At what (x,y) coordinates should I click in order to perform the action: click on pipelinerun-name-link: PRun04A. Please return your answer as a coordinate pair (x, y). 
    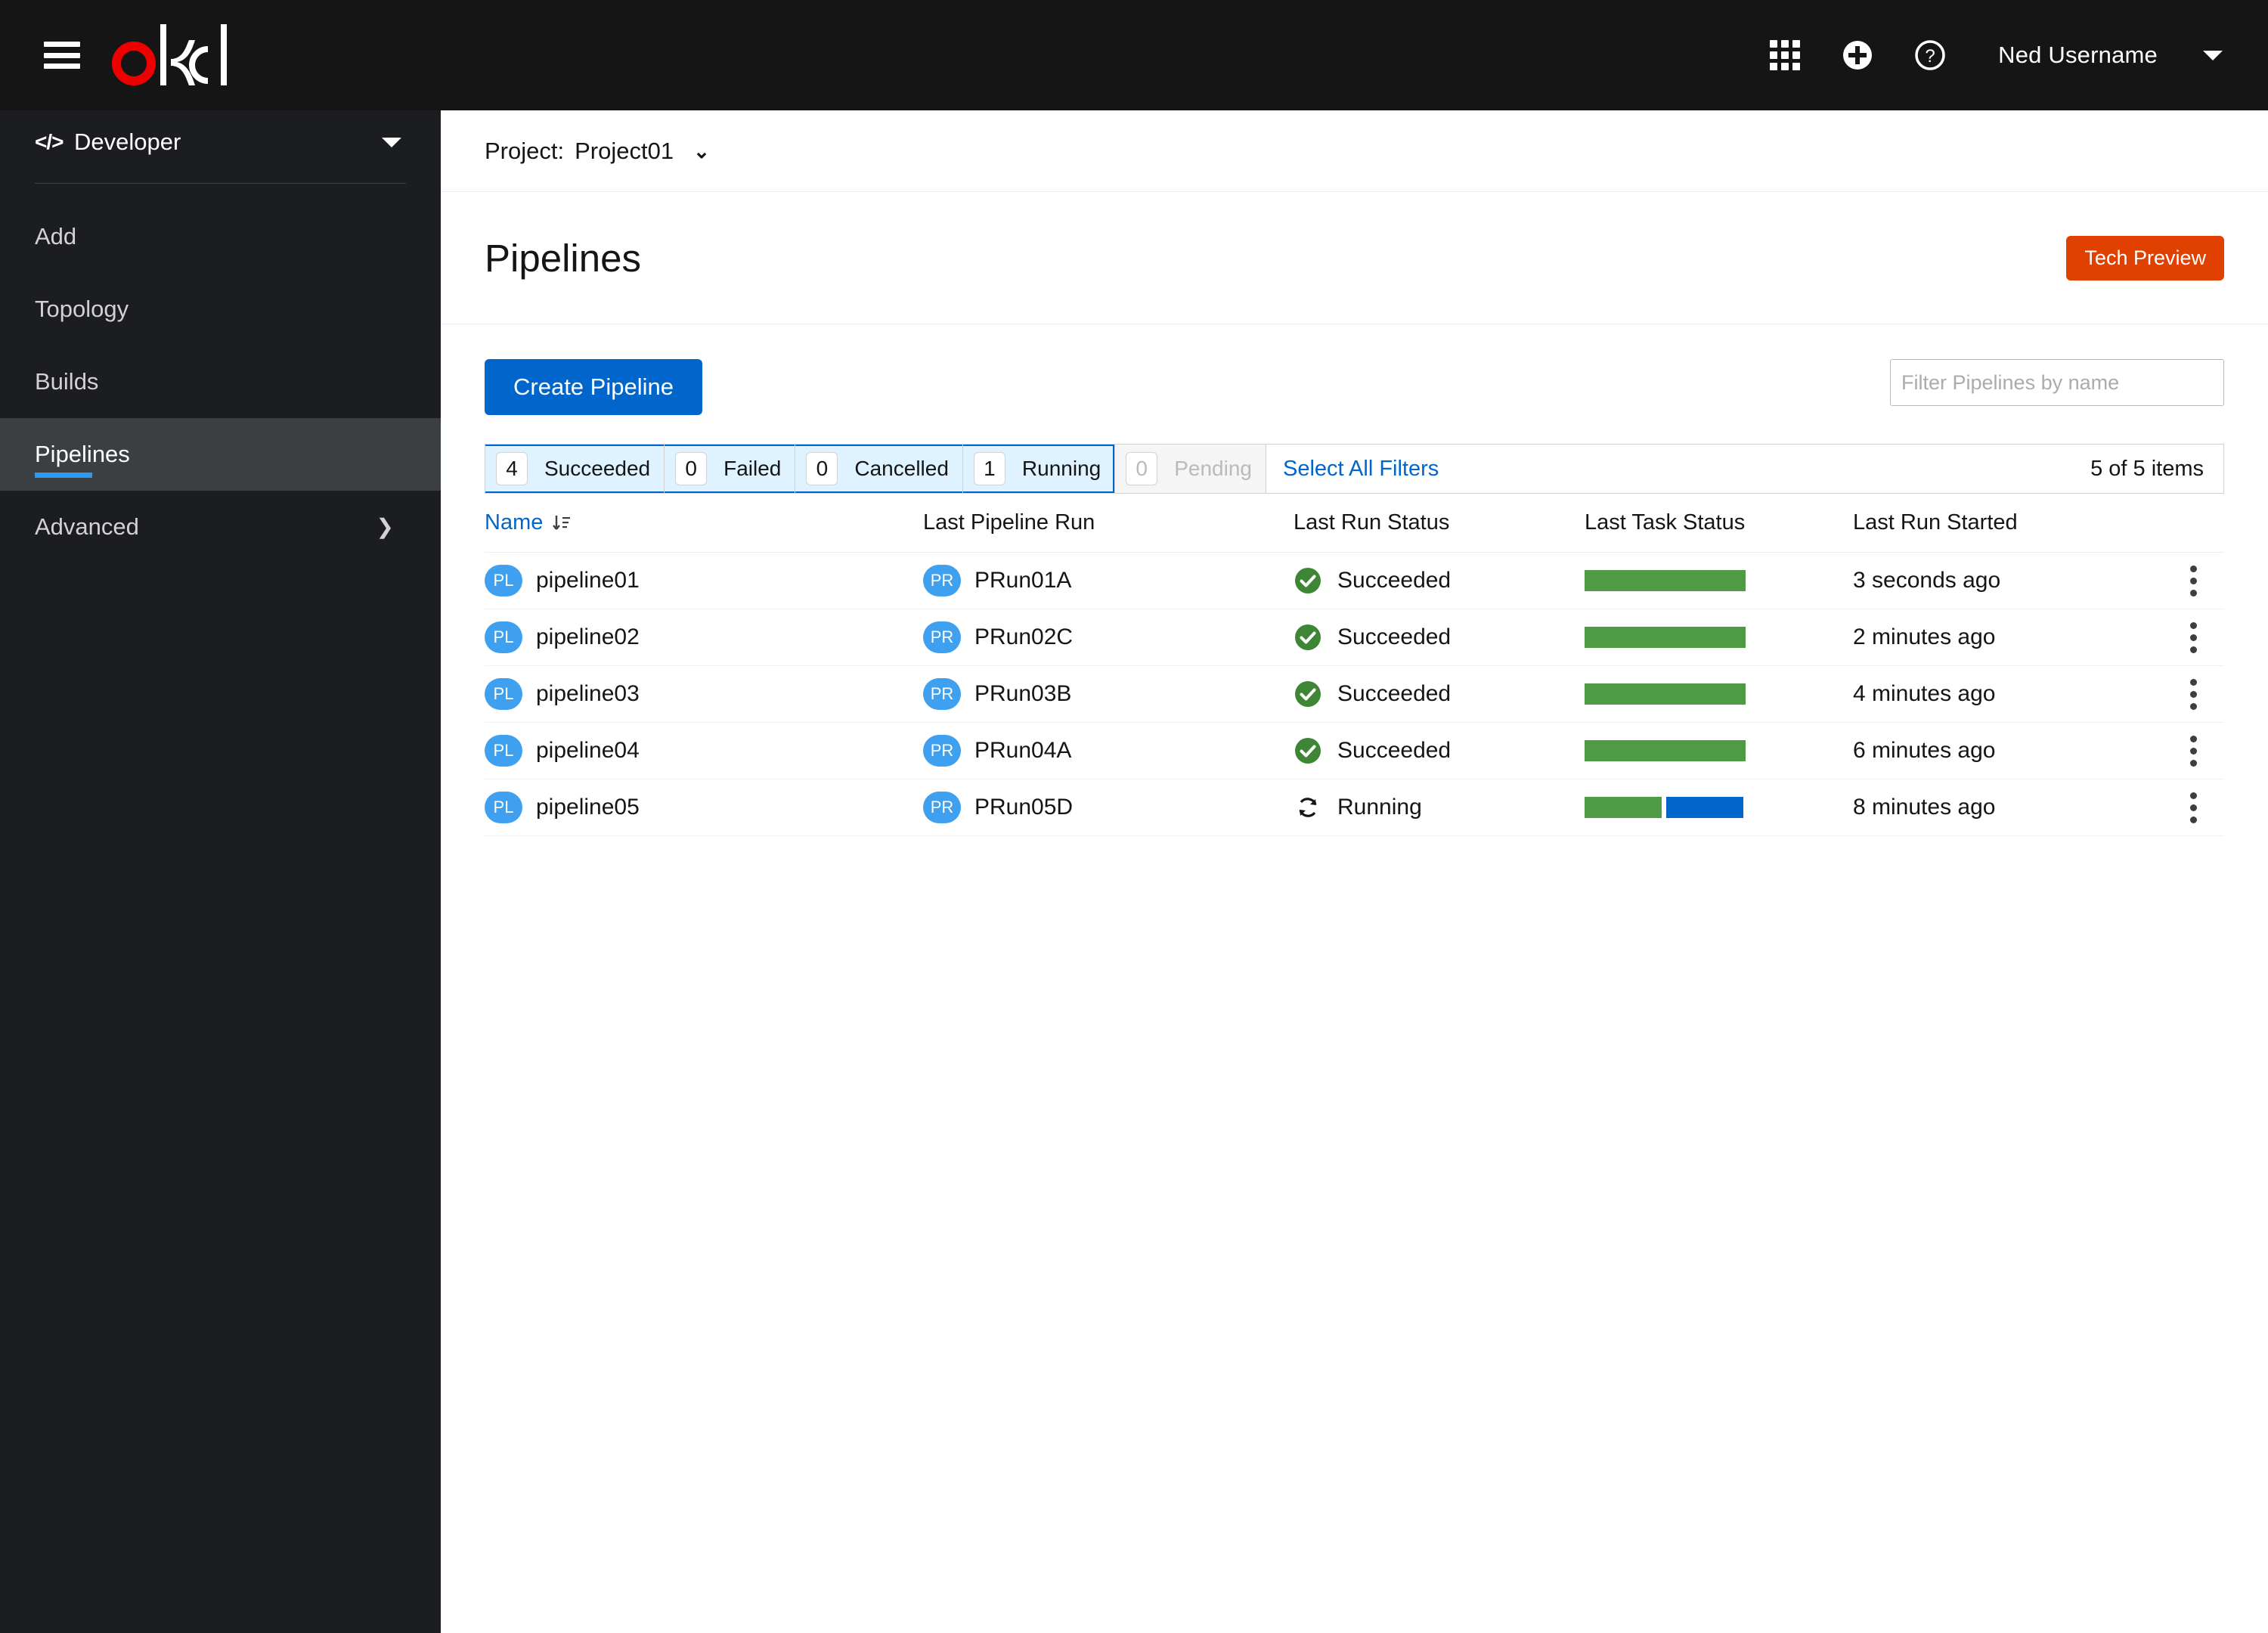
    Looking at the image, I should click on (1022, 751).